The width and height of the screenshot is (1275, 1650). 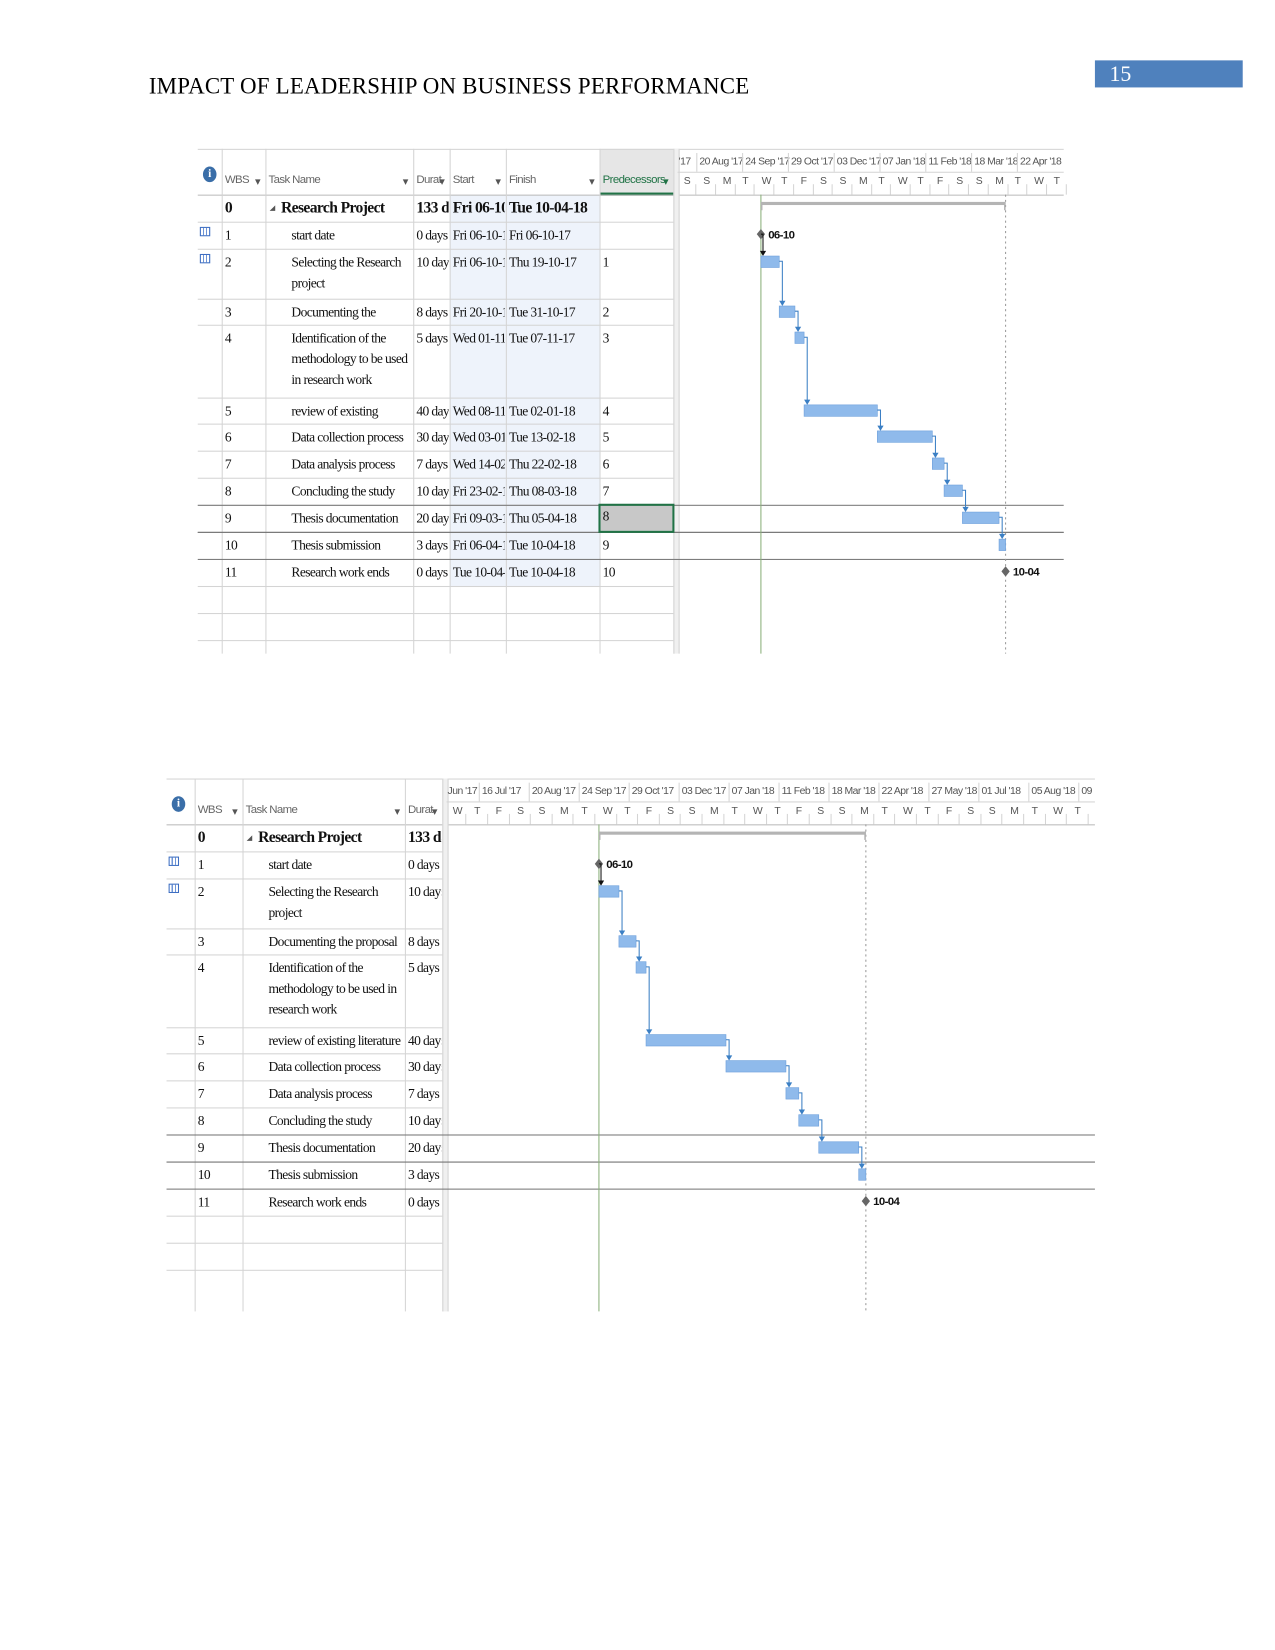 What do you see at coordinates (1168, 74) in the screenshot?
I see `page-number: 15` at bounding box center [1168, 74].